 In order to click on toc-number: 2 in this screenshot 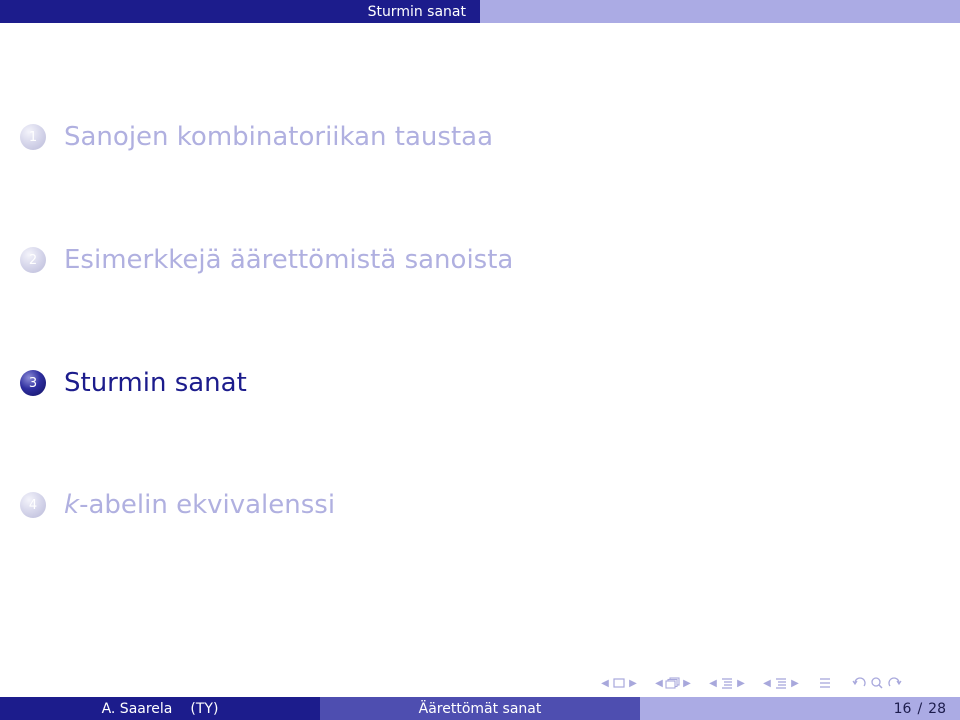, I will do `click(33, 260)`.